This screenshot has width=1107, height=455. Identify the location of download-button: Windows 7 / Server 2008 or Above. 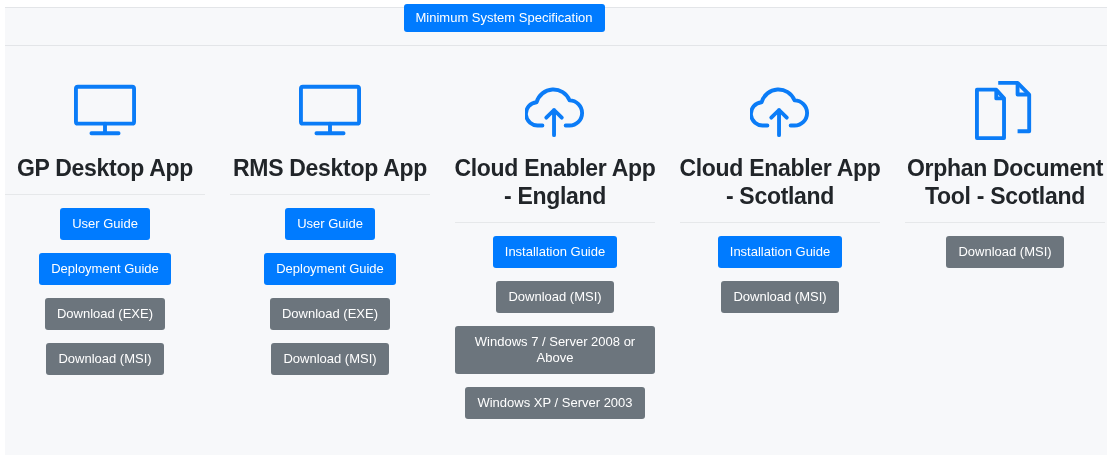
(555, 350).